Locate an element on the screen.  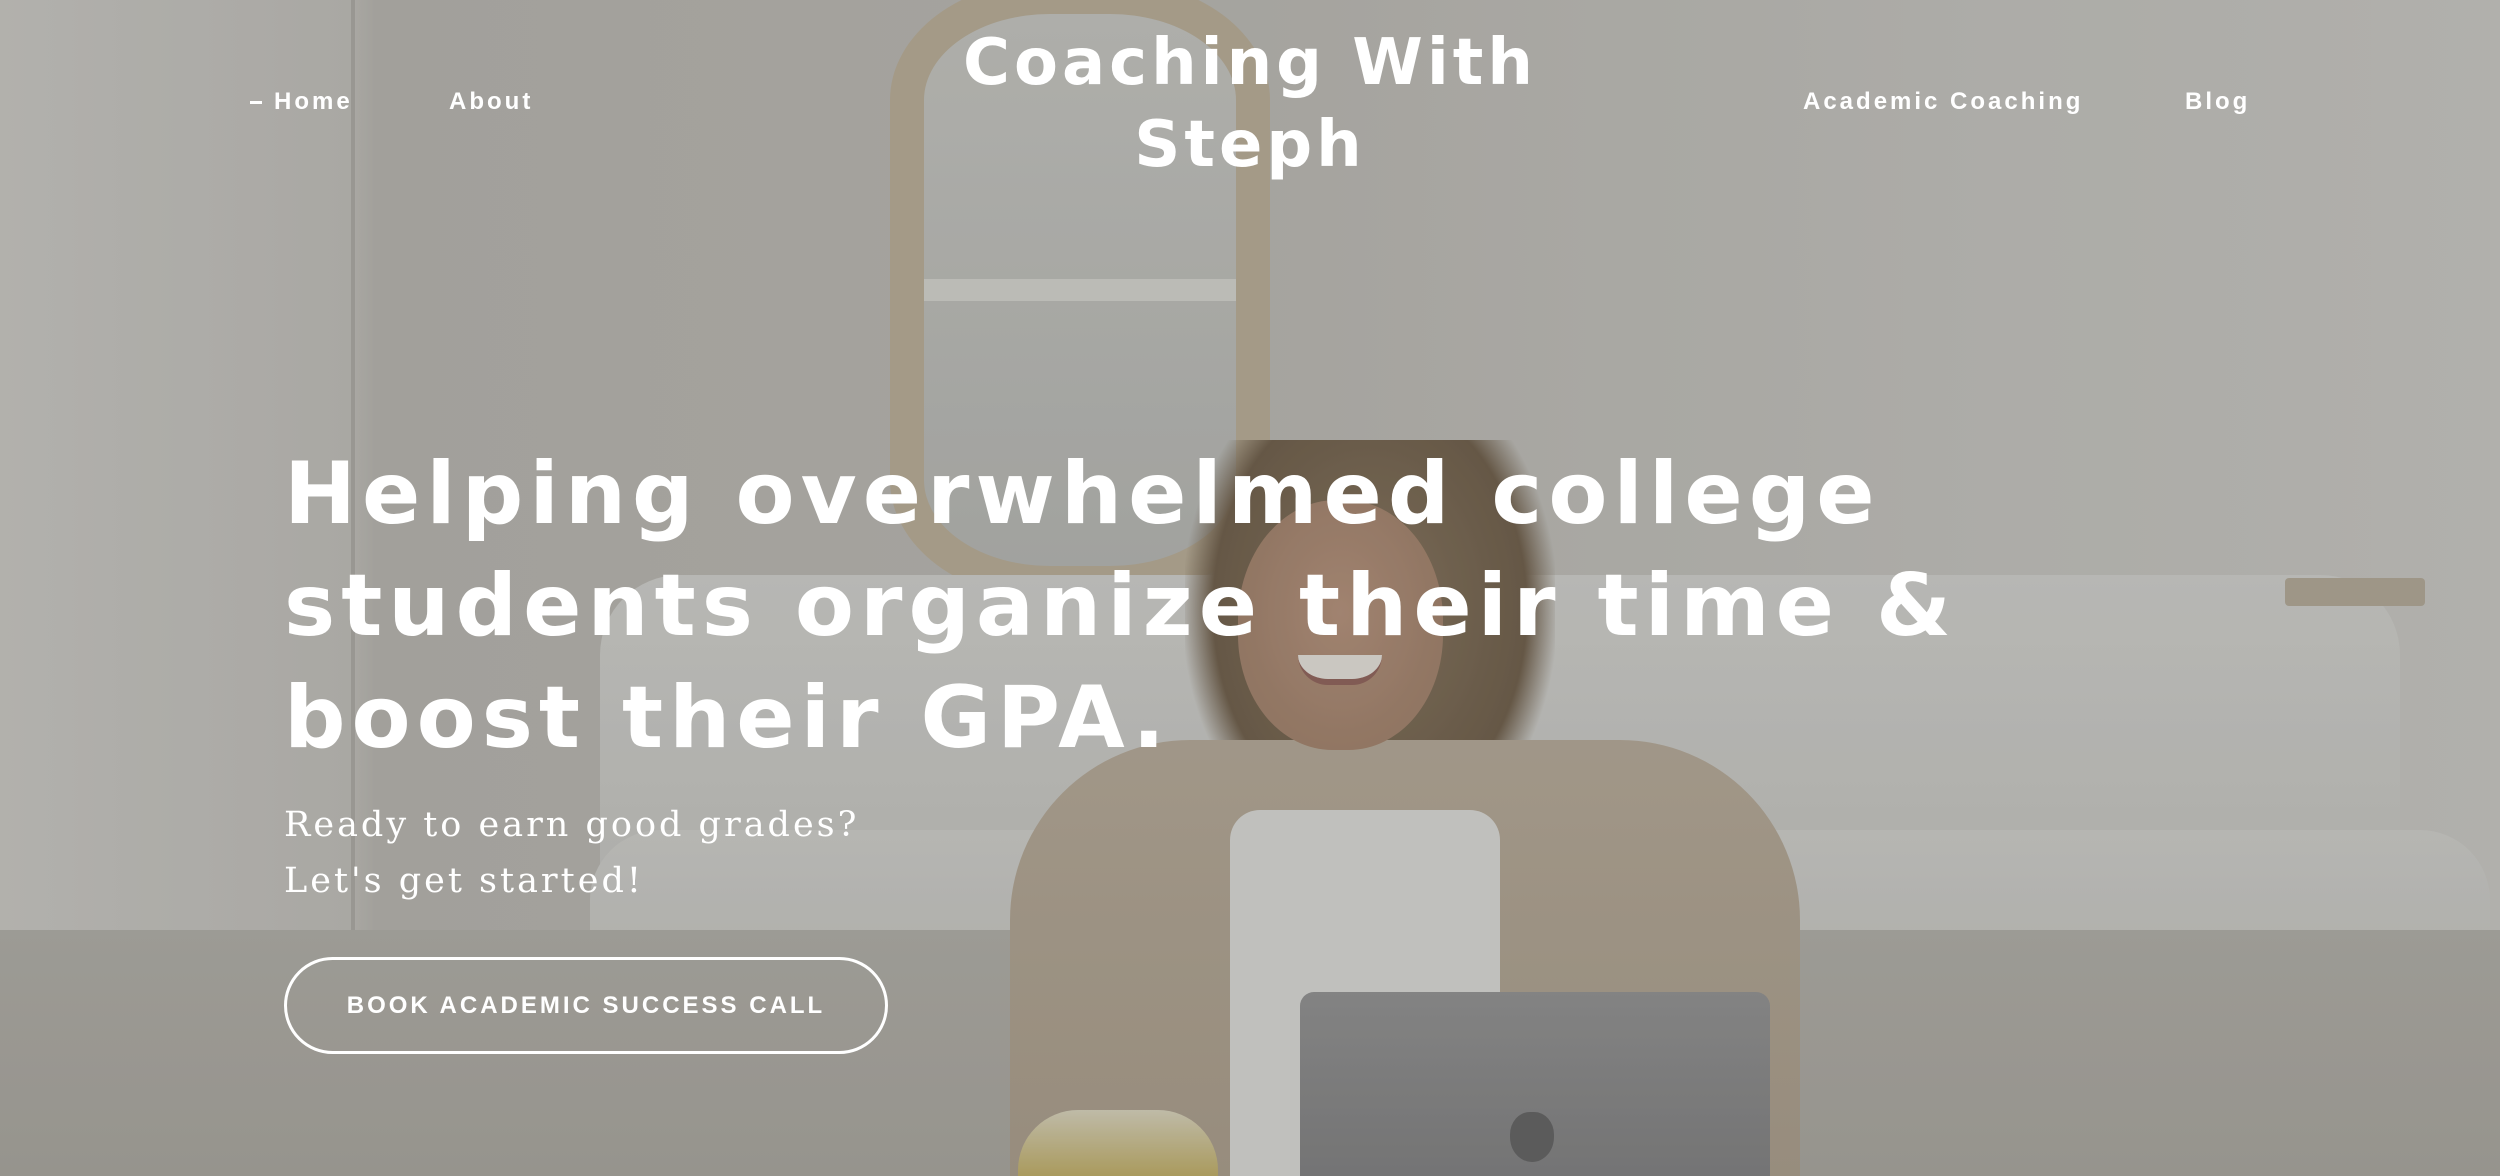
hero-subline: Let's get started! is located at coordinates (464, 881).